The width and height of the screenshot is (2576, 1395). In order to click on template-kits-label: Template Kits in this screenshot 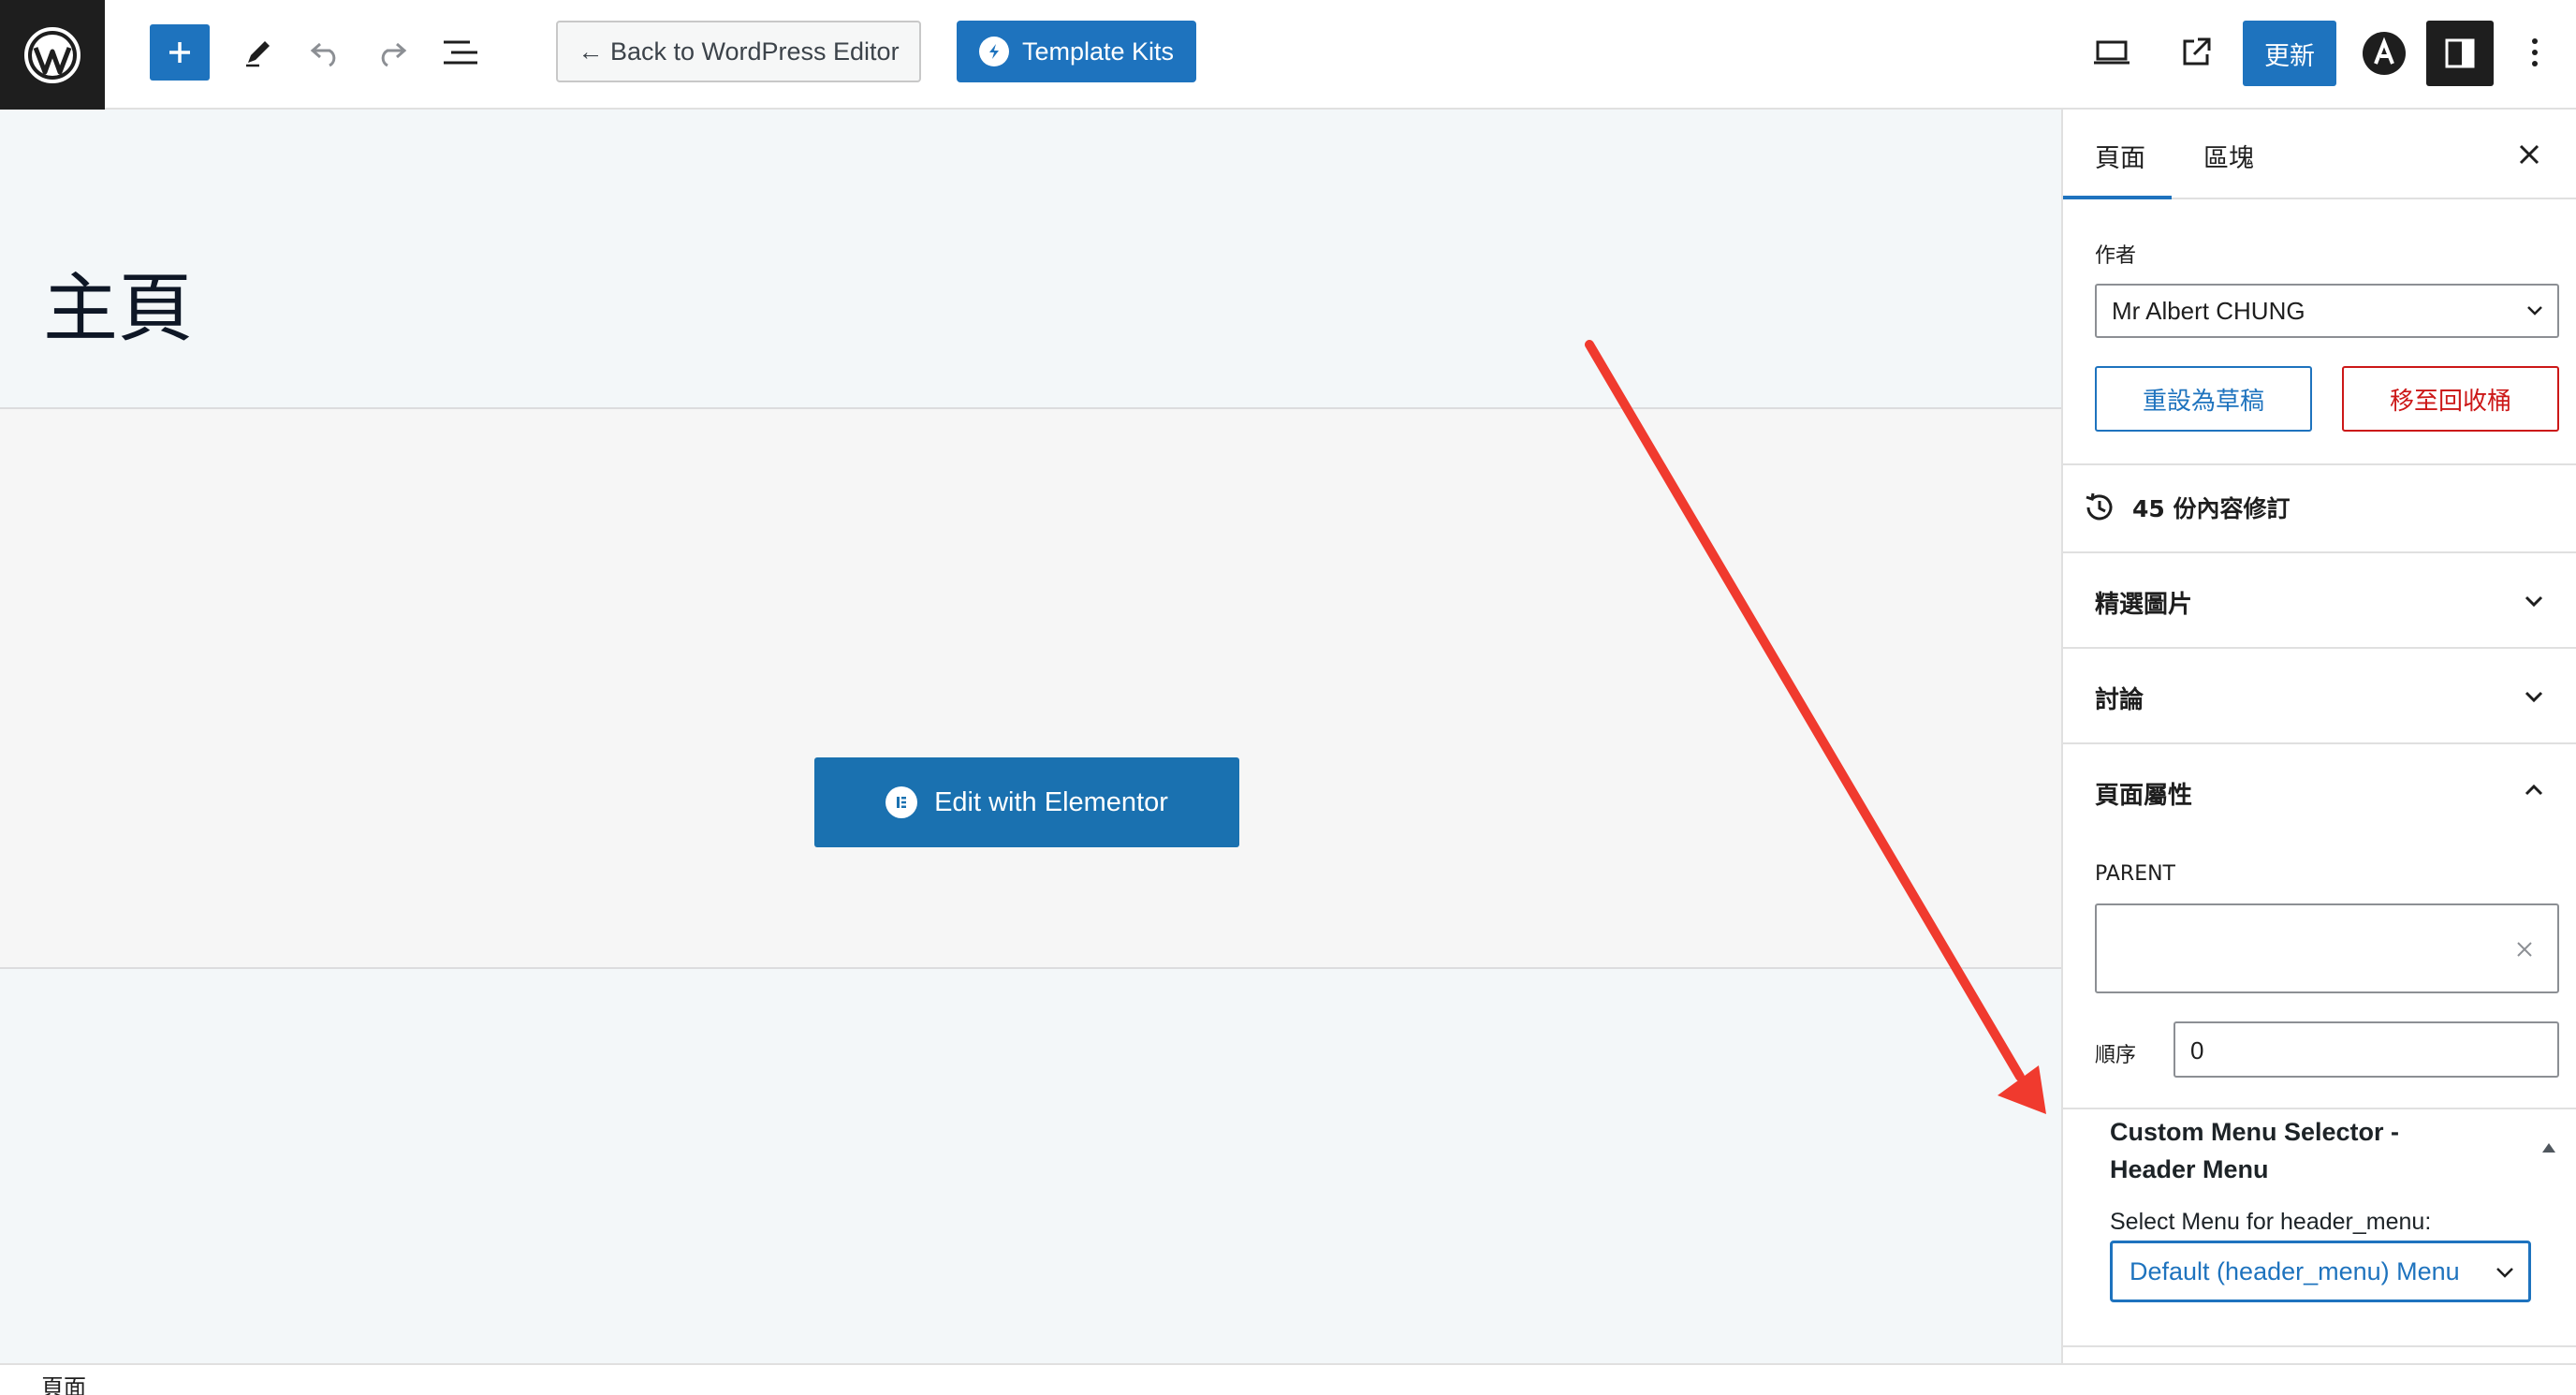, I will do `click(1098, 52)`.